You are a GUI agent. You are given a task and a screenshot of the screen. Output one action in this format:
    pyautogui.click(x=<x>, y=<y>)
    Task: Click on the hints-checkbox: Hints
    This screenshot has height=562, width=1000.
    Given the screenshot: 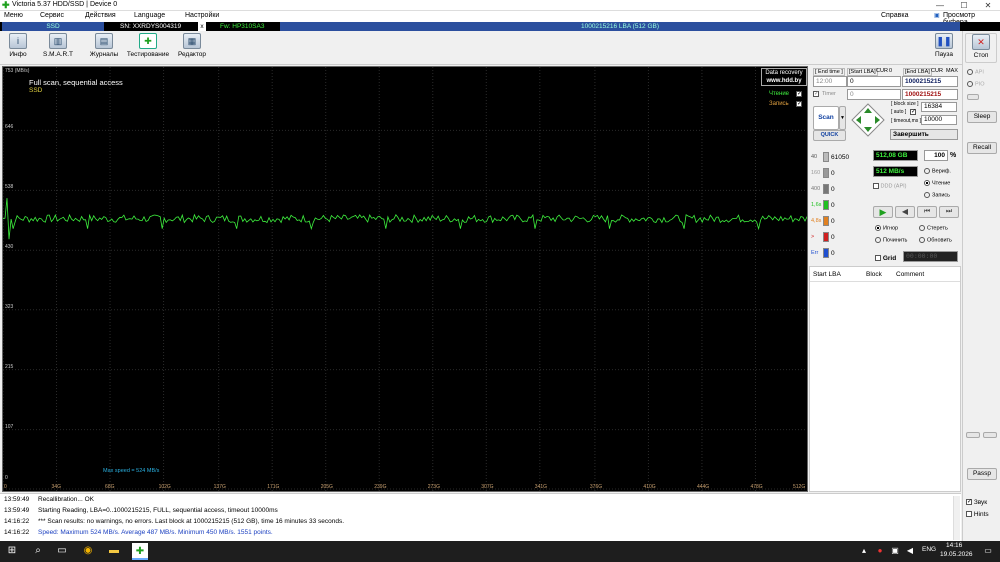 What is the action you would take?
    pyautogui.click(x=977, y=514)
    